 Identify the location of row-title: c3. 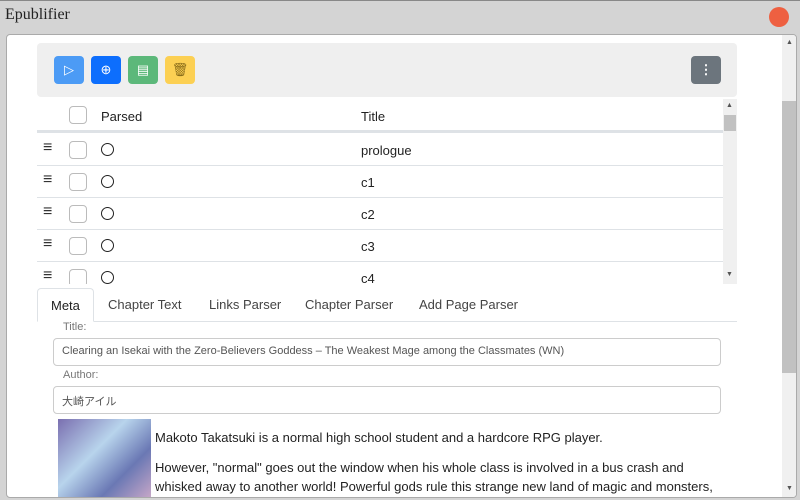
(368, 246).